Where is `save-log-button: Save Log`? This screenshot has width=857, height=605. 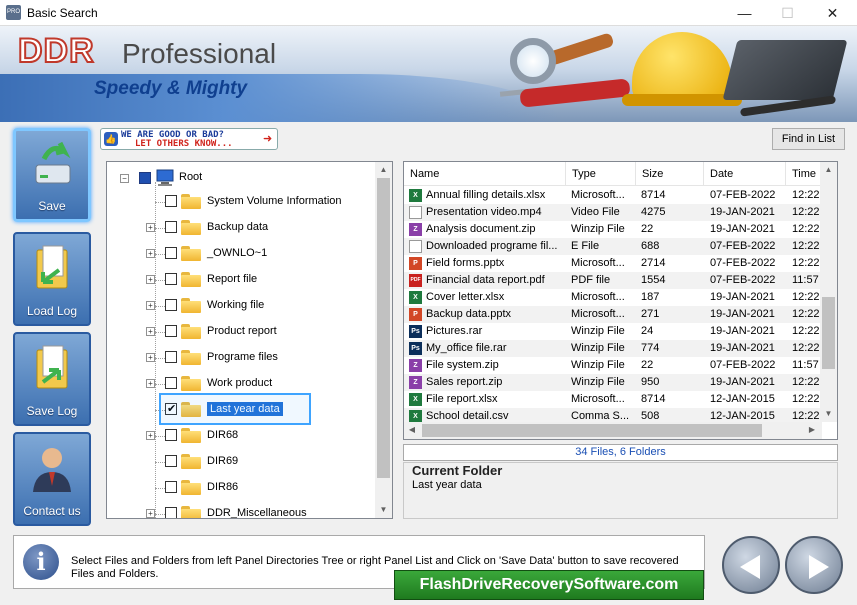 save-log-button: Save Log is located at coordinates (52, 379).